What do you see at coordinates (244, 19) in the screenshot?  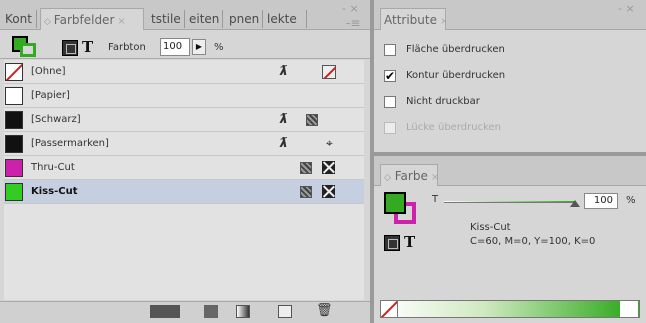 I see `tab-ebenen: pnen` at bounding box center [244, 19].